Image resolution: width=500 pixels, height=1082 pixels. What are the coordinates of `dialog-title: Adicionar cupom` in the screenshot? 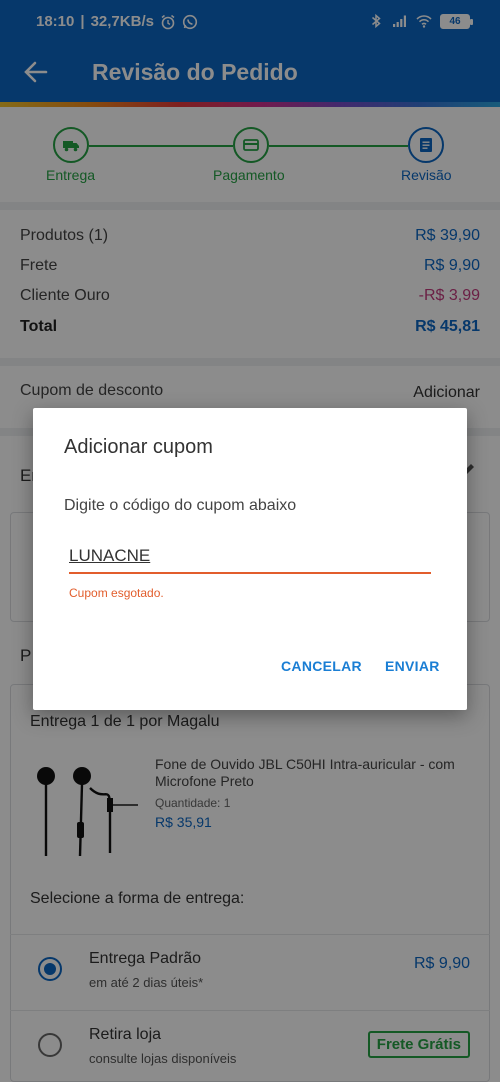 It's located at (138, 447).